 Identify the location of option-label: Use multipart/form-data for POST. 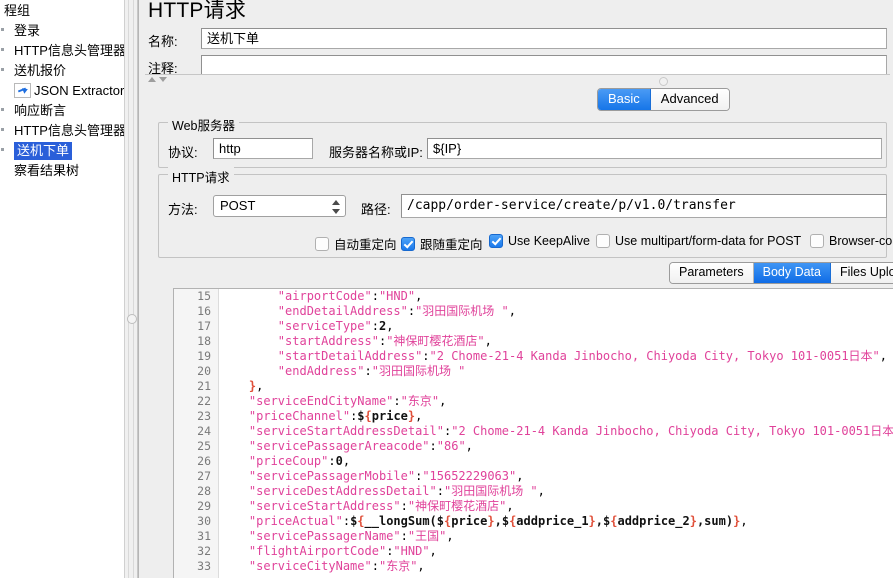
(708, 241).